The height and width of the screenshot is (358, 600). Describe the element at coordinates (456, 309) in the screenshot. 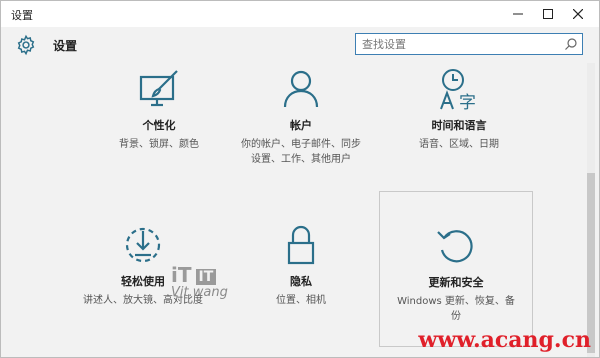

I see `tile-description: Windows 更新、恢复、备份` at that location.